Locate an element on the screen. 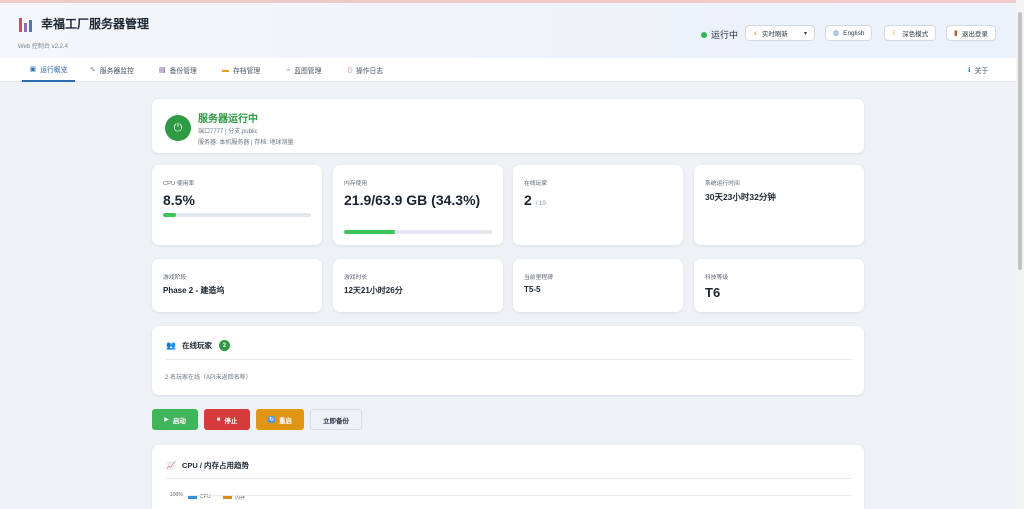 The image size is (1024, 509). tab-label: 服务器监控 is located at coordinates (116, 71).